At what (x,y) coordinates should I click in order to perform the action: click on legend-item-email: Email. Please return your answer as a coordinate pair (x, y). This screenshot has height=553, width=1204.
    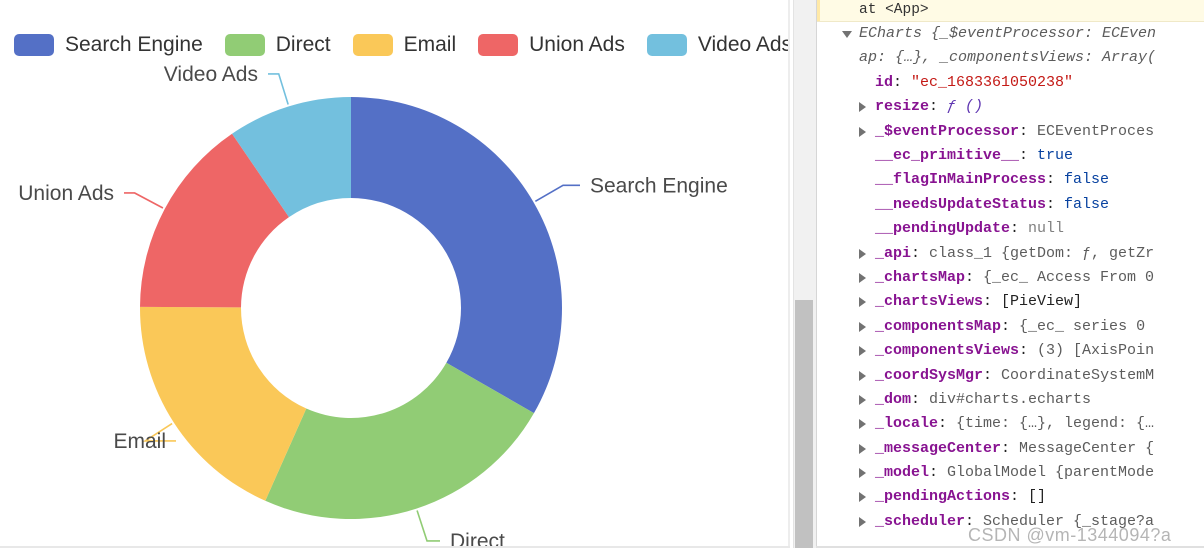
    Looking at the image, I should click on (404, 45).